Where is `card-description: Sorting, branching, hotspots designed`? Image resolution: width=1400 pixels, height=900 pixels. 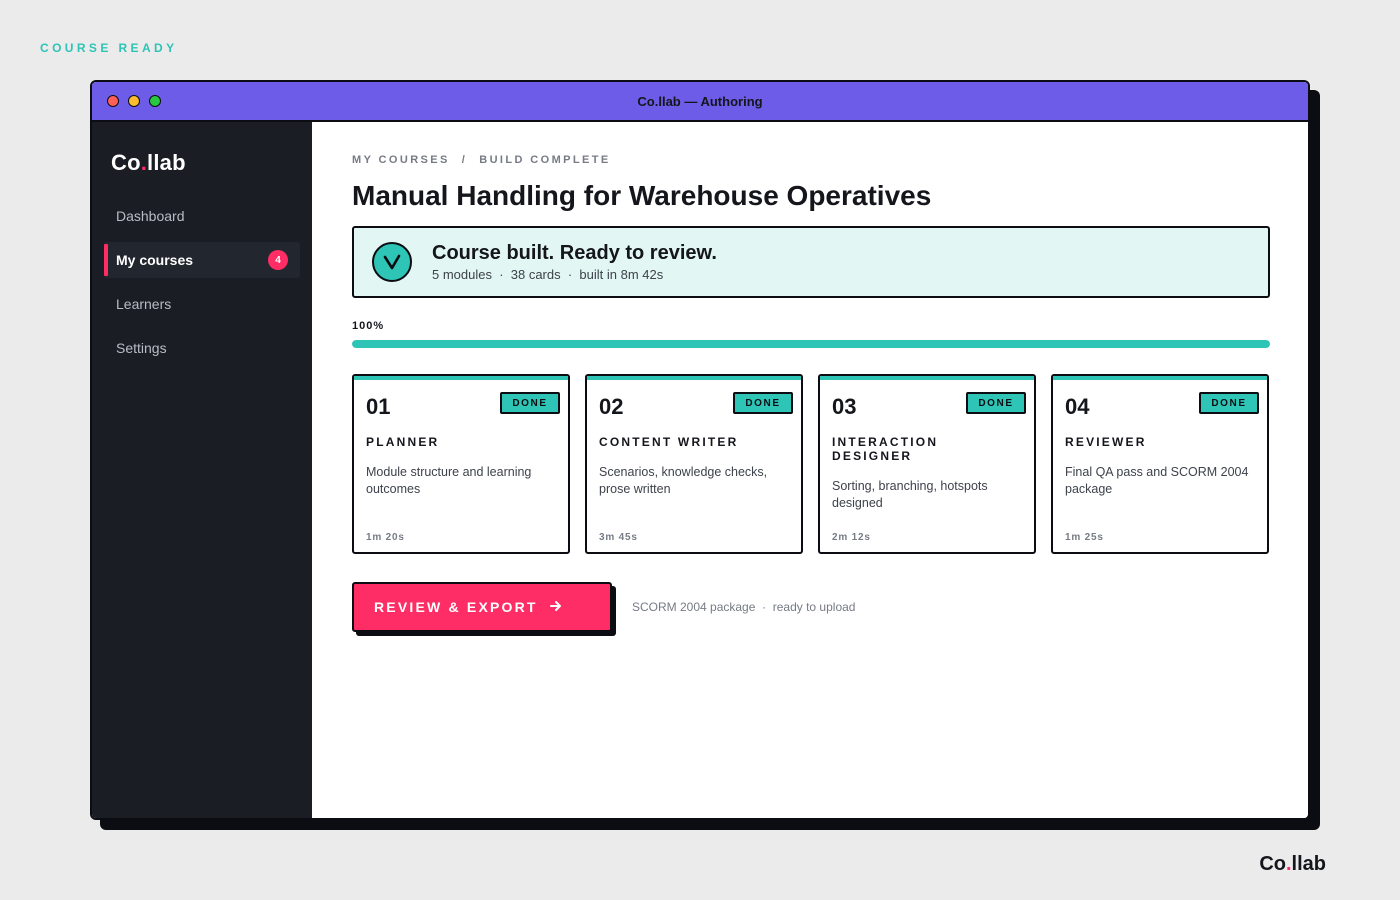
card-description: Sorting, branching, hotspots designed is located at coordinates (910, 494).